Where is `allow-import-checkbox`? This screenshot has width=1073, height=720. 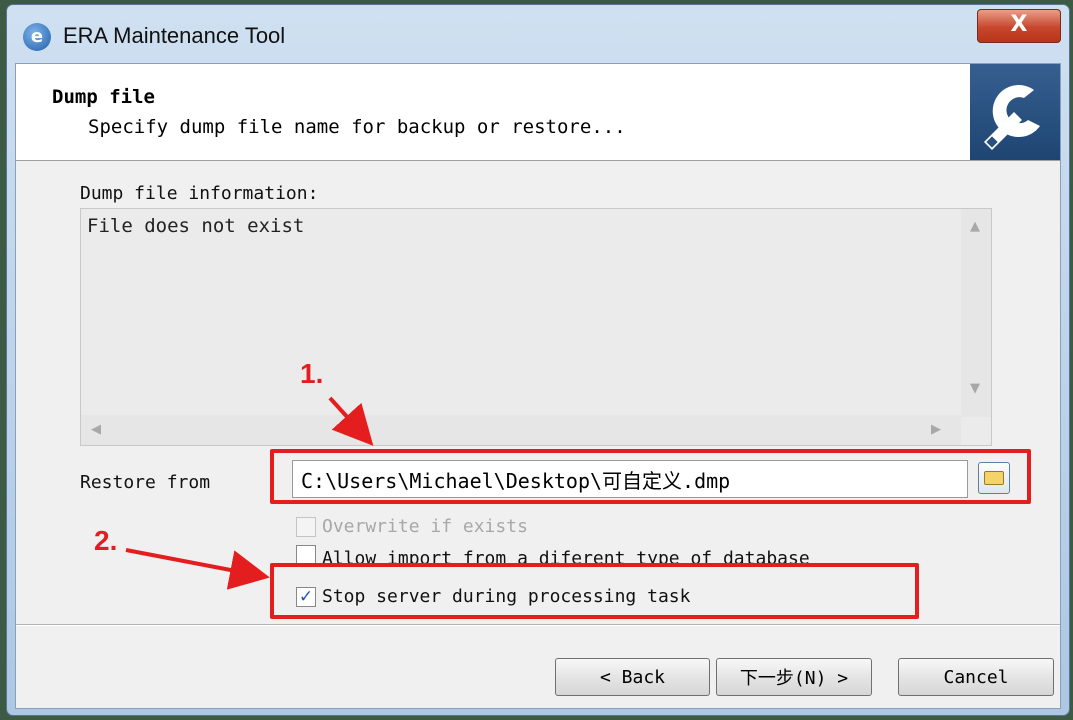 allow-import-checkbox is located at coordinates (306, 555).